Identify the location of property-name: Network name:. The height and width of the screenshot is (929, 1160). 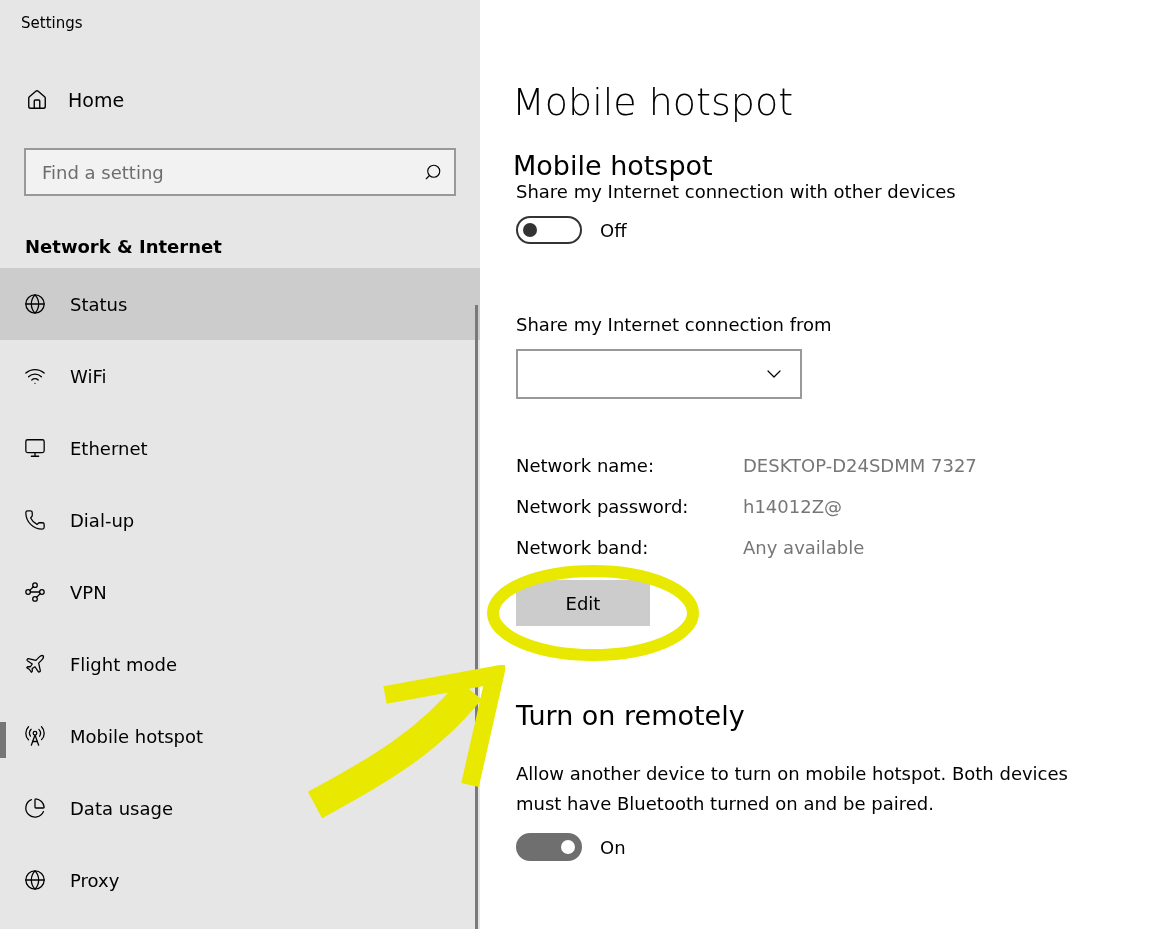
(585, 465).